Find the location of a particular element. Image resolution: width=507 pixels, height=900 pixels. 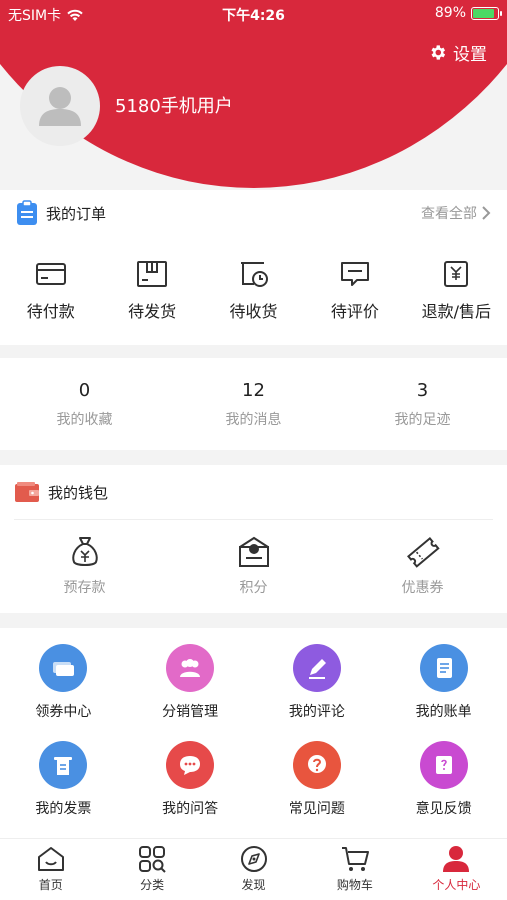

service-label: 我的问答 is located at coordinates (190, 809).